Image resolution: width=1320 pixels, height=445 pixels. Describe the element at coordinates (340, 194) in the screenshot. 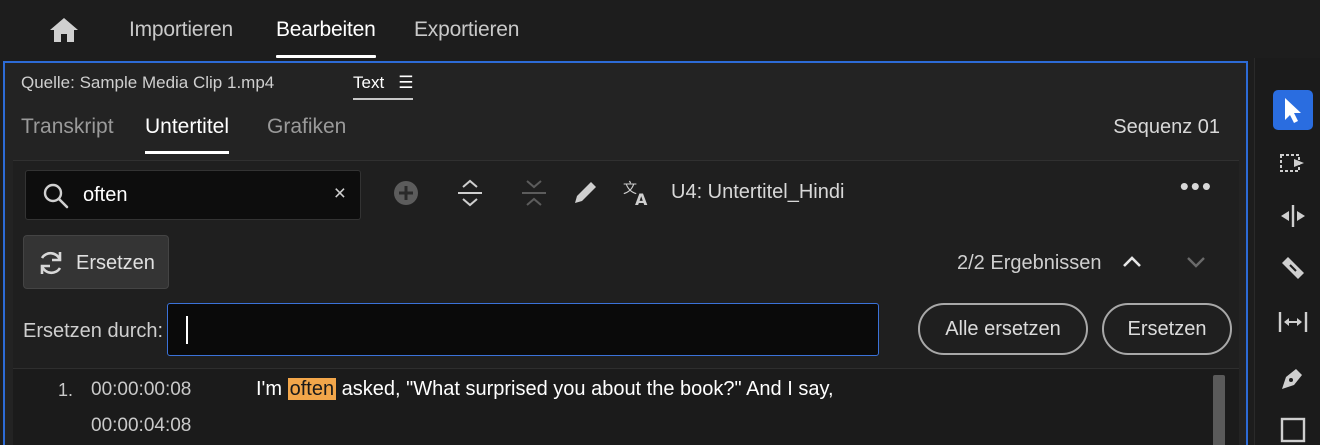

I see `clear-search-icon: ×` at that location.